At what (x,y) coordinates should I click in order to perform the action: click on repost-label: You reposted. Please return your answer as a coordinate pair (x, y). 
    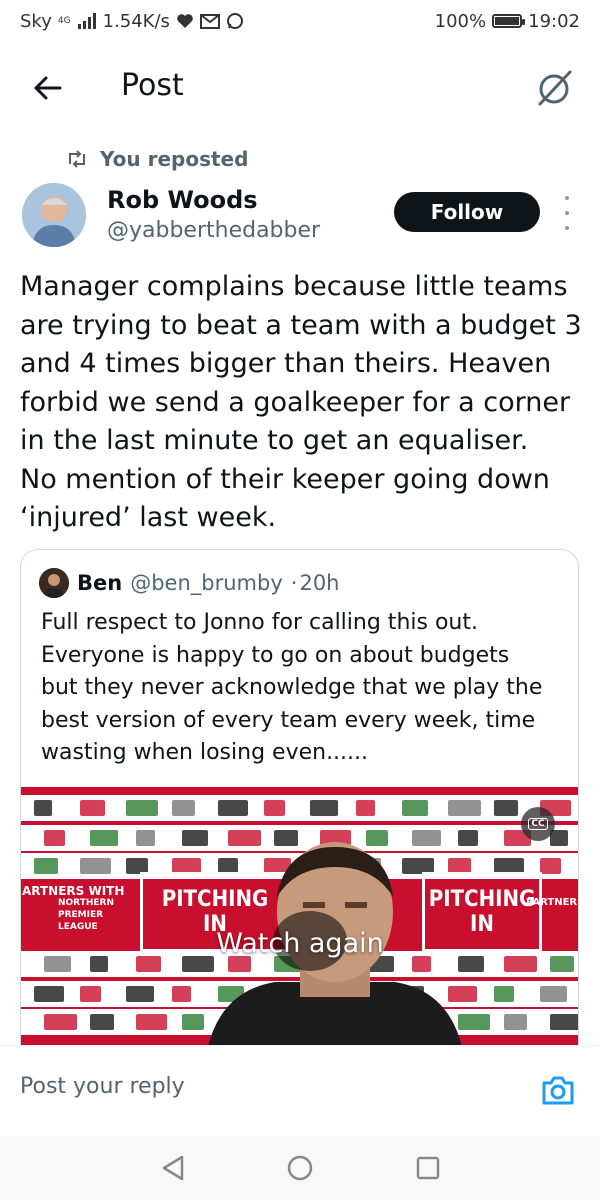
    Looking at the image, I should click on (174, 159).